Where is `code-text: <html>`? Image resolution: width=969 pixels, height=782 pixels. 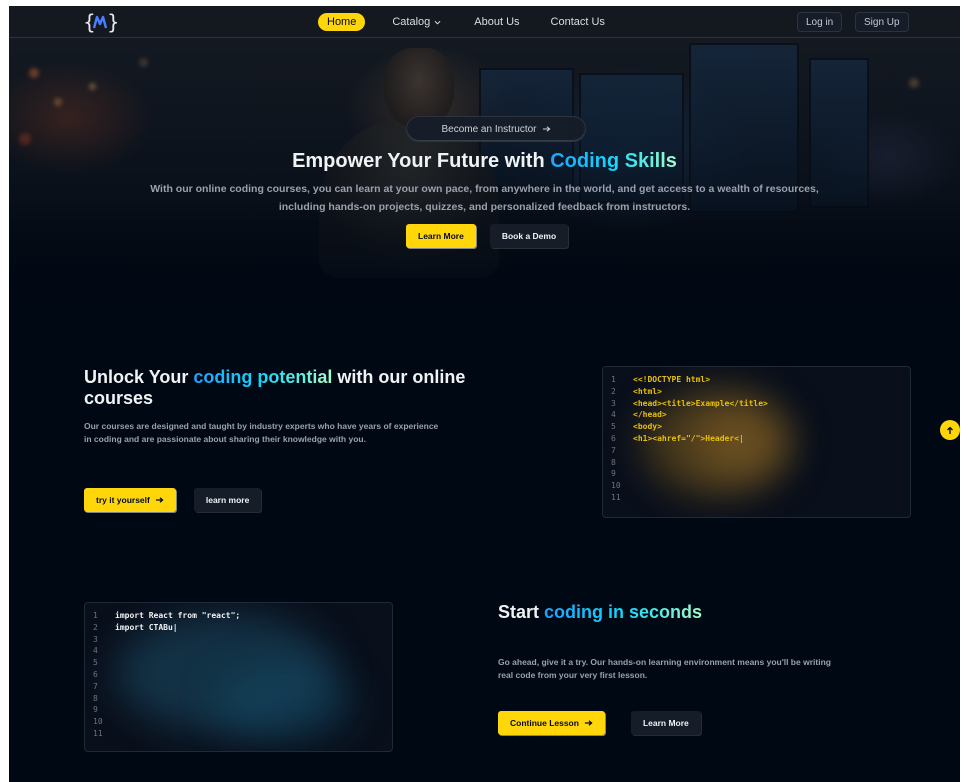
code-text: <html> is located at coordinates (647, 391).